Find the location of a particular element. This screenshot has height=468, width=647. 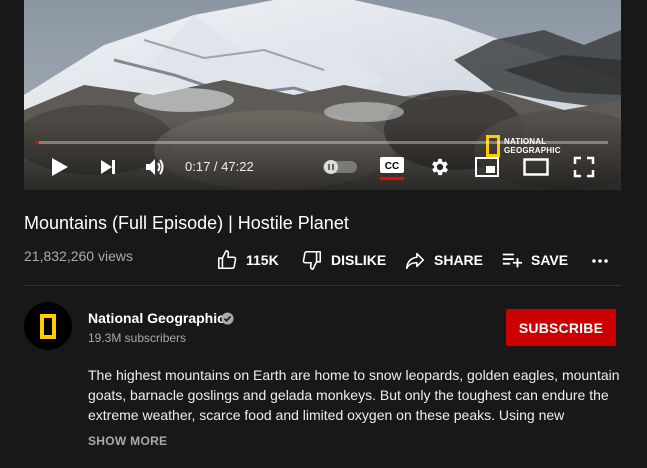

mute-button is located at coordinates (155, 167).